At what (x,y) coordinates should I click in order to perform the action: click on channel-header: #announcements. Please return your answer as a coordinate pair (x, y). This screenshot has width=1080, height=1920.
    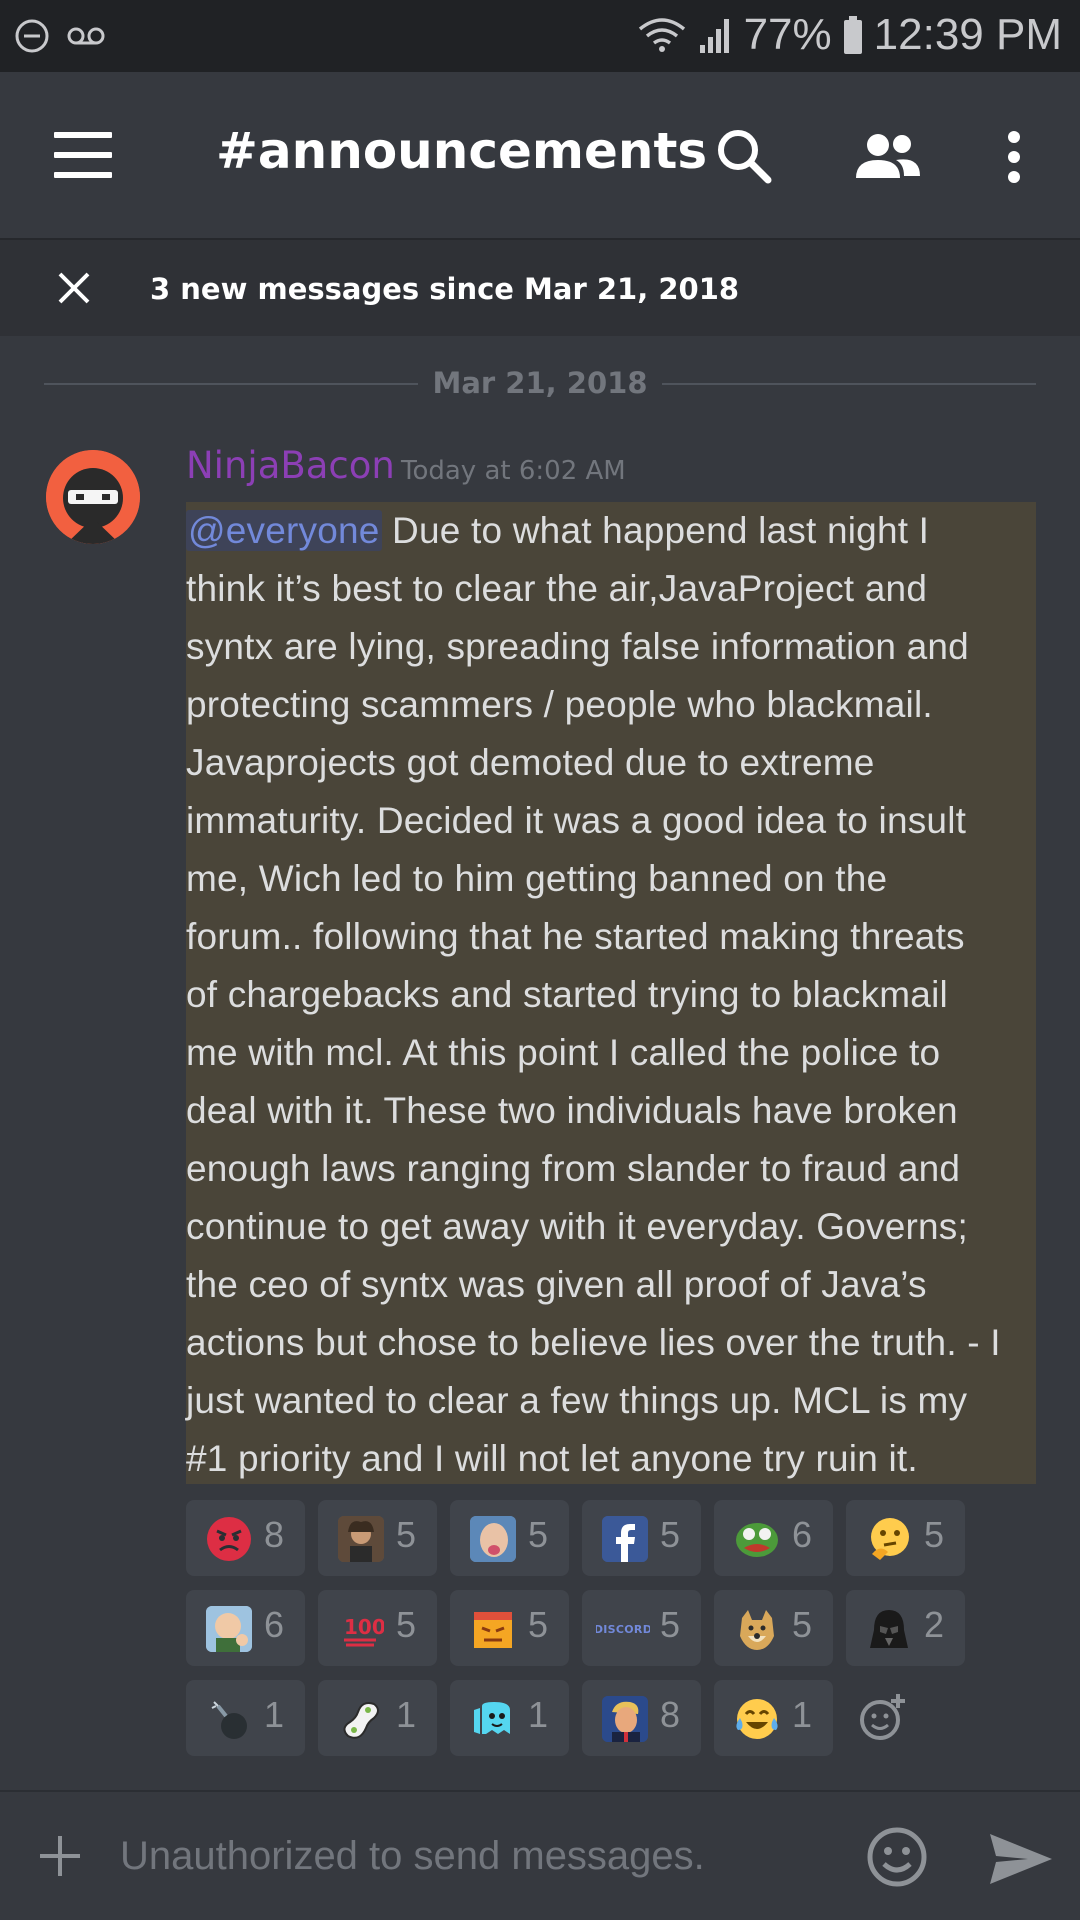
    Looking at the image, I should click on (540, 156).